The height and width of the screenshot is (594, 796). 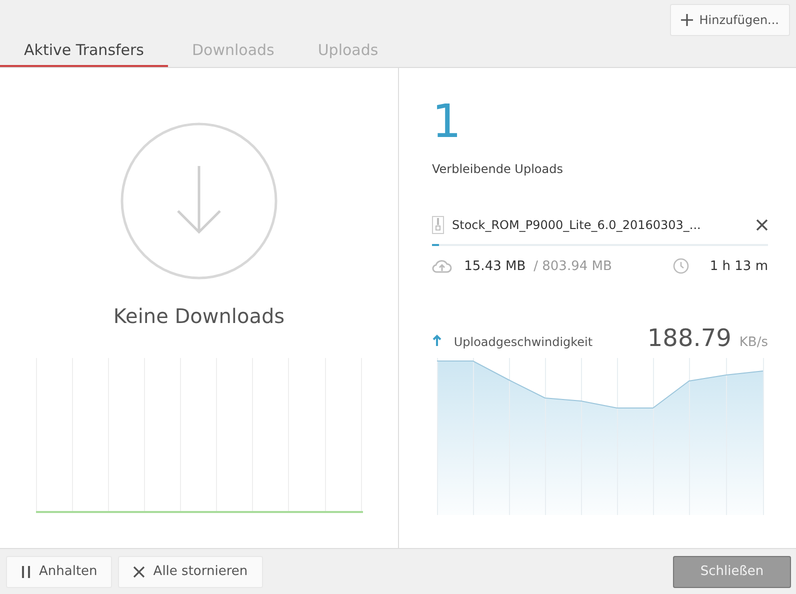 I want to click on speed-label: Uploadgeschwindigkeit, so click(x=523, y=342).